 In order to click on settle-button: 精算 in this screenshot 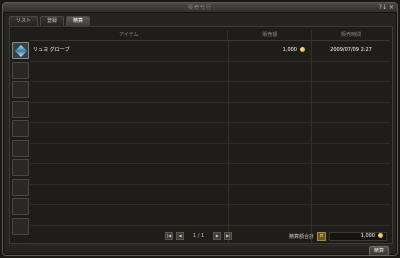, I will do `click(379, 251)`.